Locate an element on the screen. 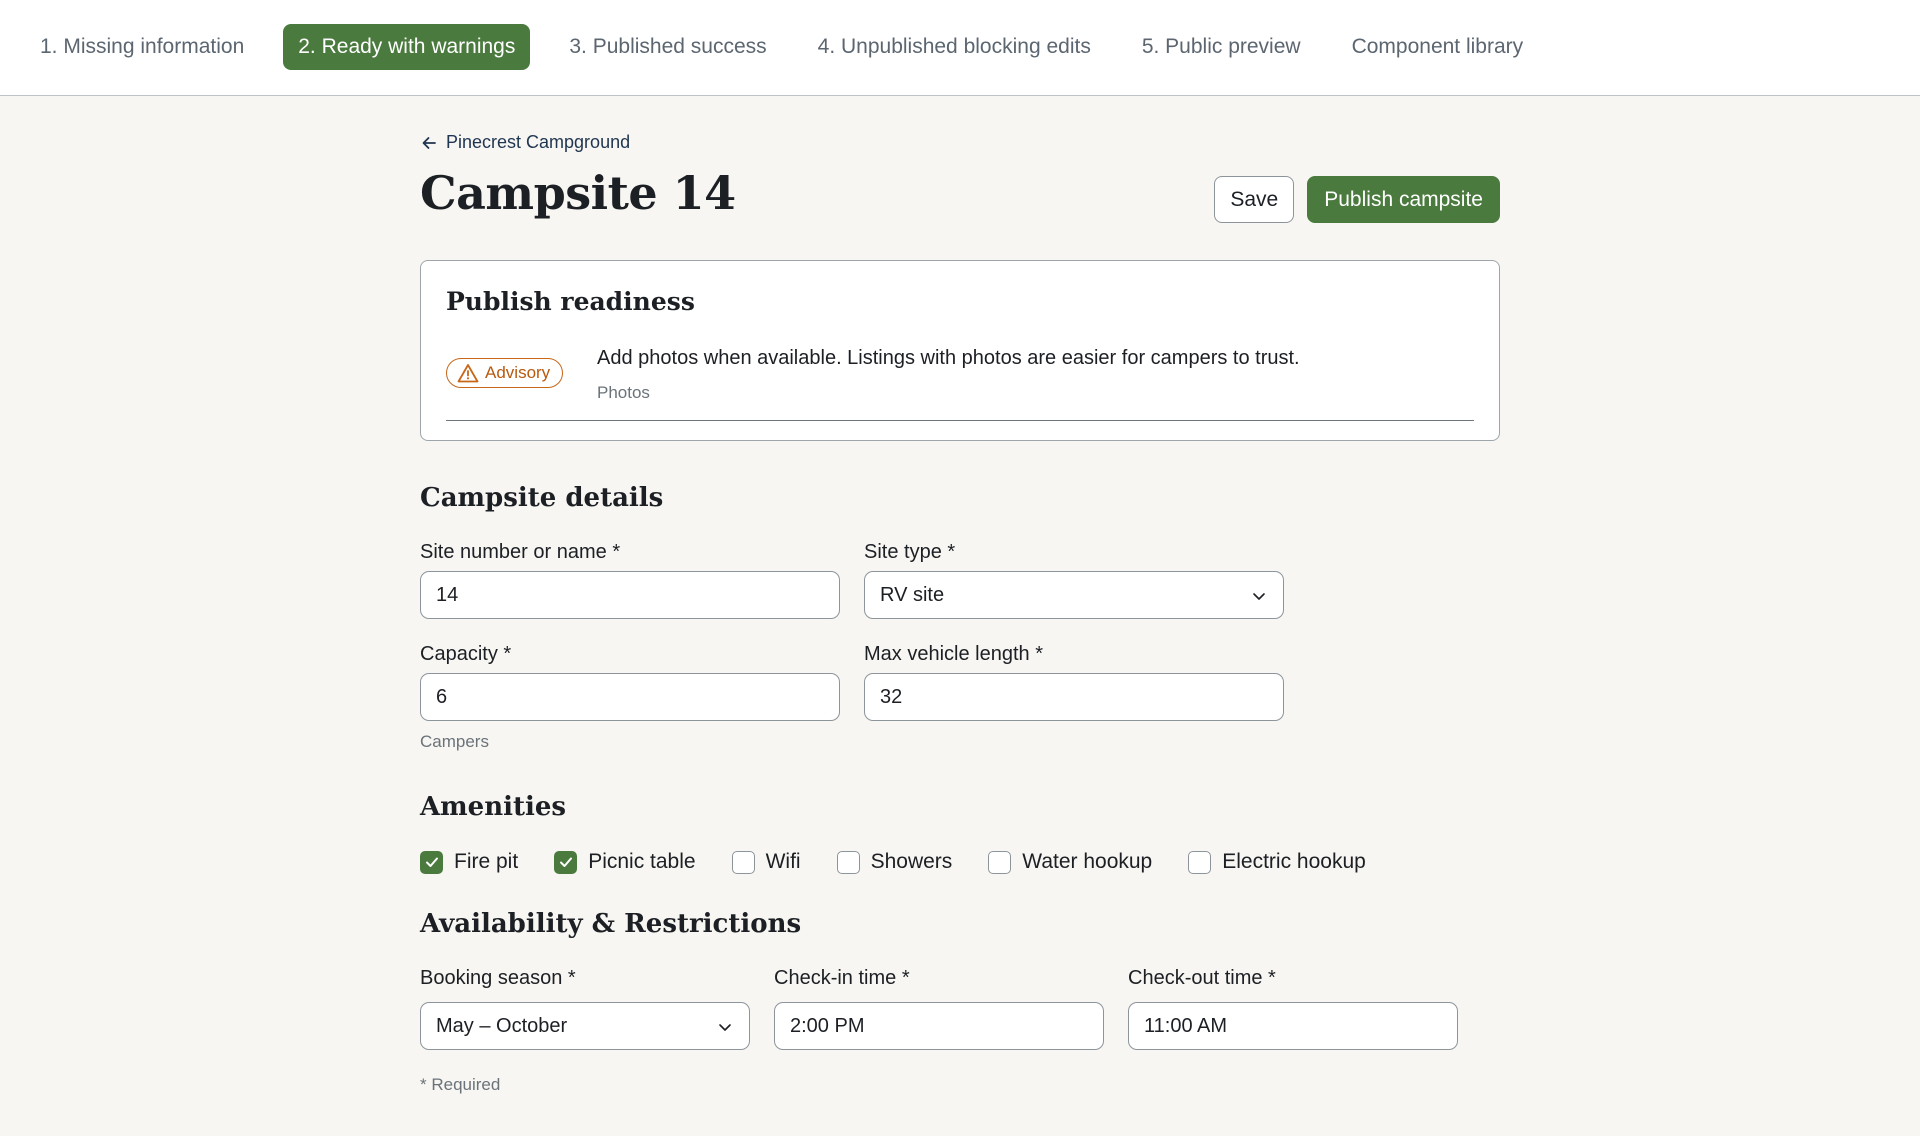 The width and height of the screenshot is (1920, 1136). amenity-label: Picnic table is located at coordinates (642, 861).